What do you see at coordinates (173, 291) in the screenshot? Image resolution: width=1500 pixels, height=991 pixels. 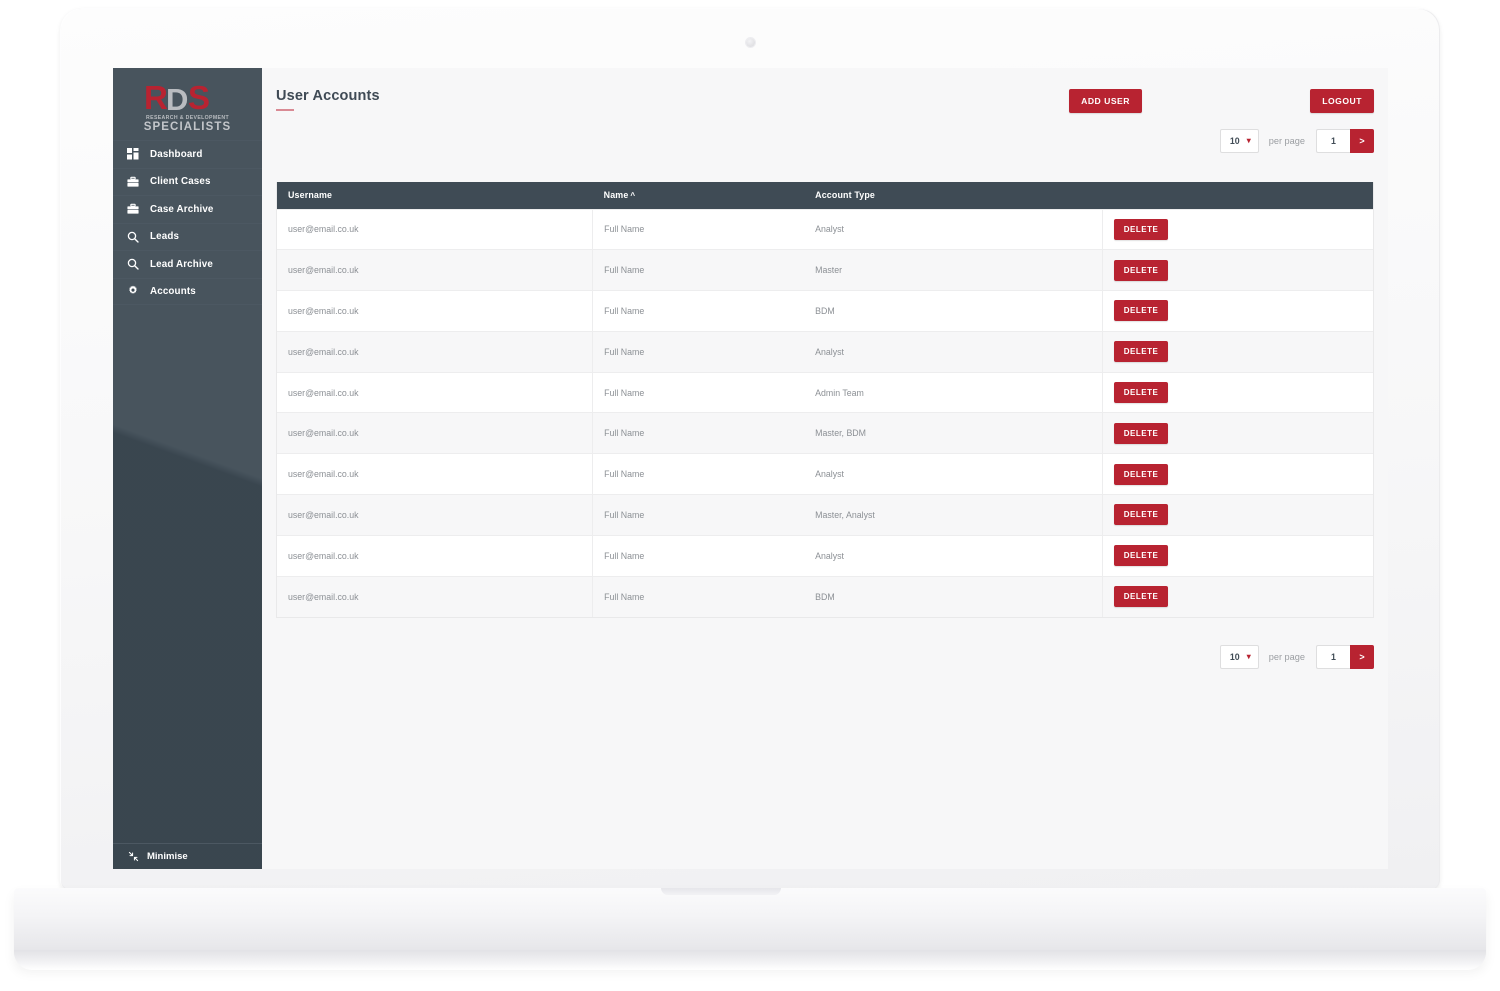 I see `sidebar-item-label: Accounts` at bounding box center [173, 291].